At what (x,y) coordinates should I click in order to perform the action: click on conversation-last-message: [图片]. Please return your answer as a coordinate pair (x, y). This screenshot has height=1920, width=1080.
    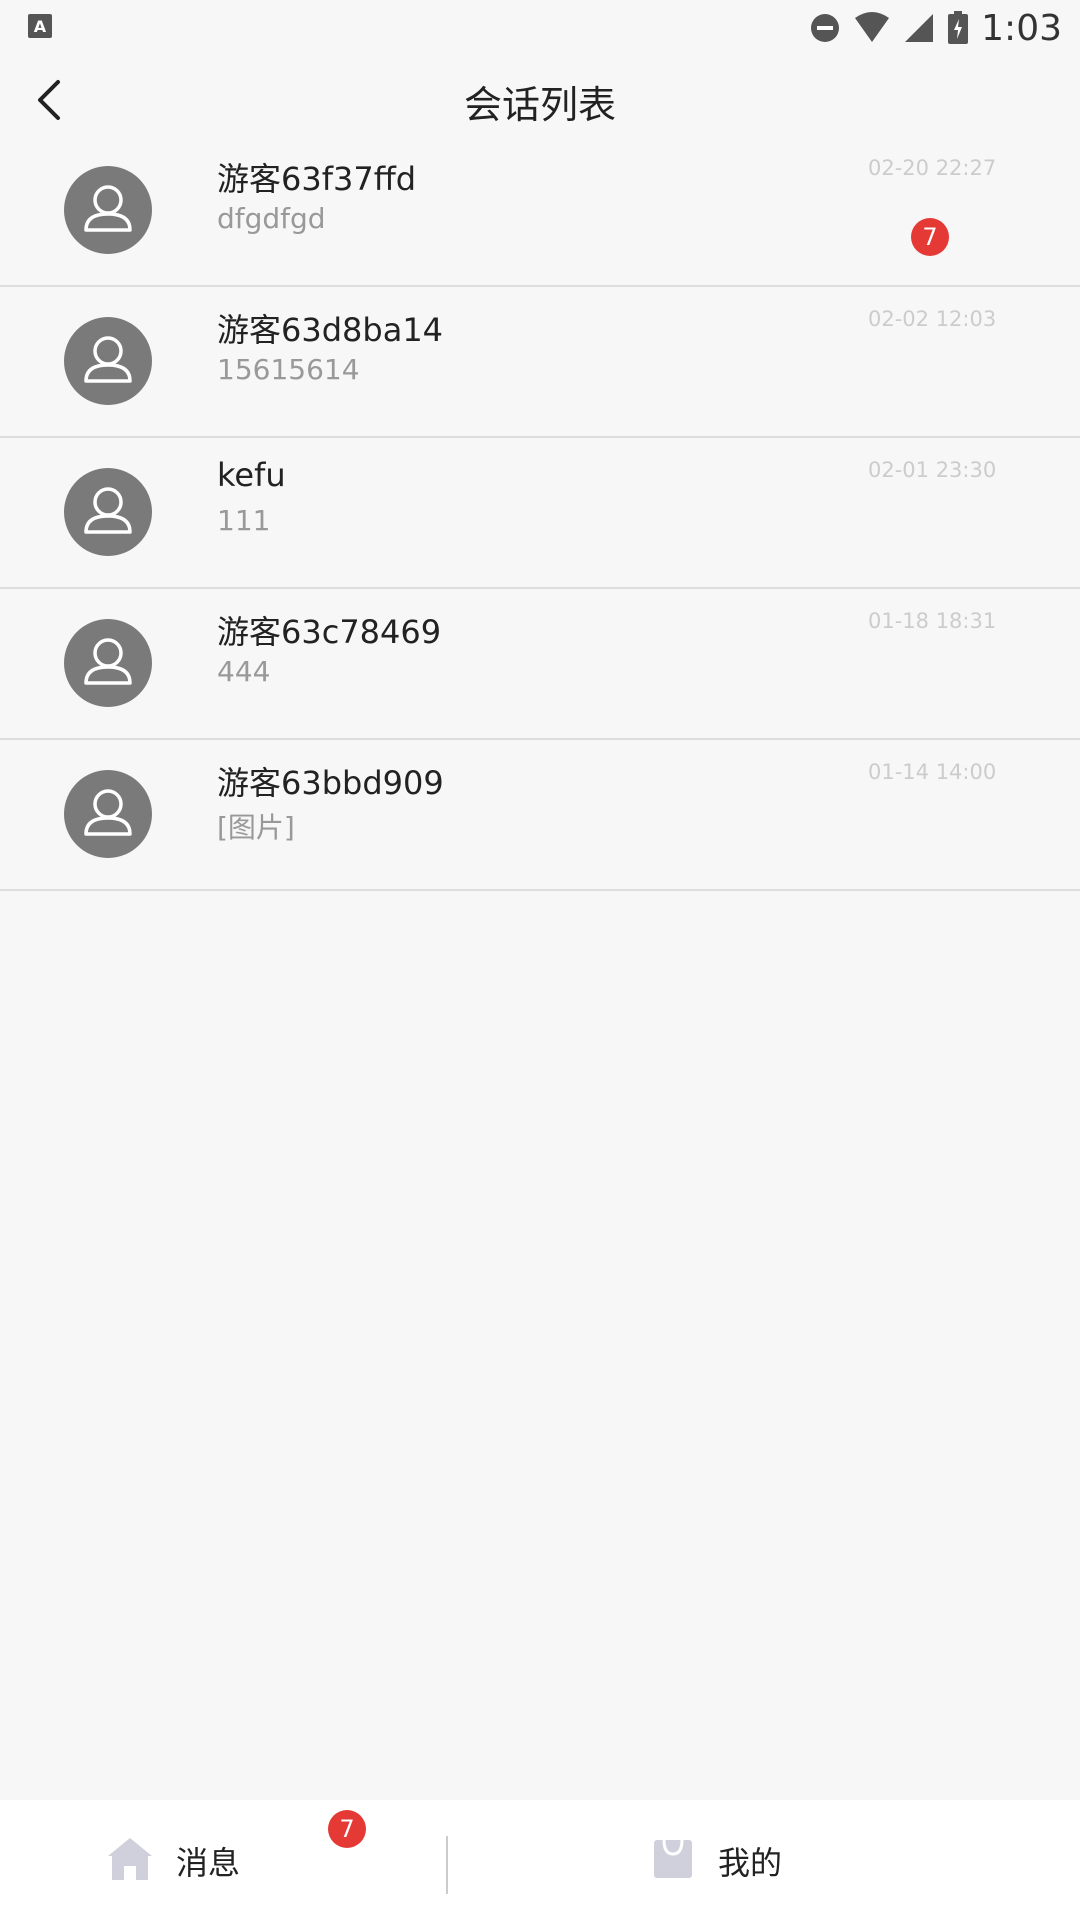
    Looking at the image, I should click on (256, 827).